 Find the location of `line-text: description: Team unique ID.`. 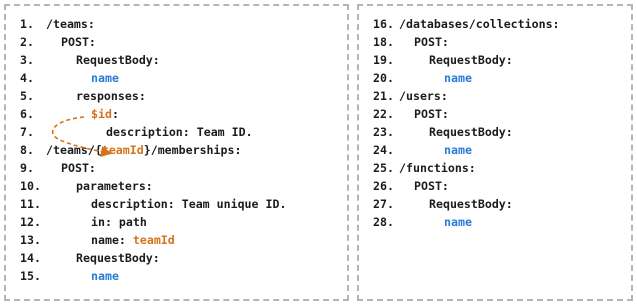

line-text: description: Team unique ID. is located at coordinates (188, 204).